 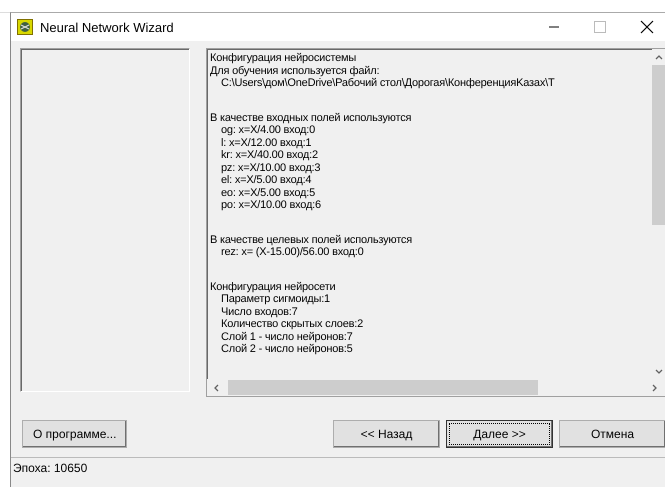 What do you see at coordinates (284, 58) in the screenshot?
I see `log-line: Конфигурация нейросистемы` at bounding box center [284, 58].